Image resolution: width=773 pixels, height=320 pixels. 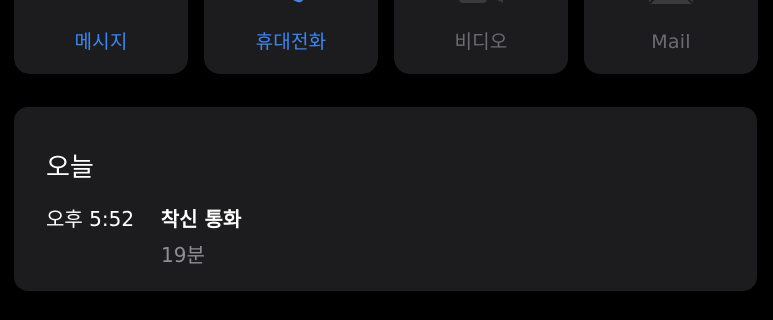 I want to click on mail-button: Mail, so click(x=671, y=37).